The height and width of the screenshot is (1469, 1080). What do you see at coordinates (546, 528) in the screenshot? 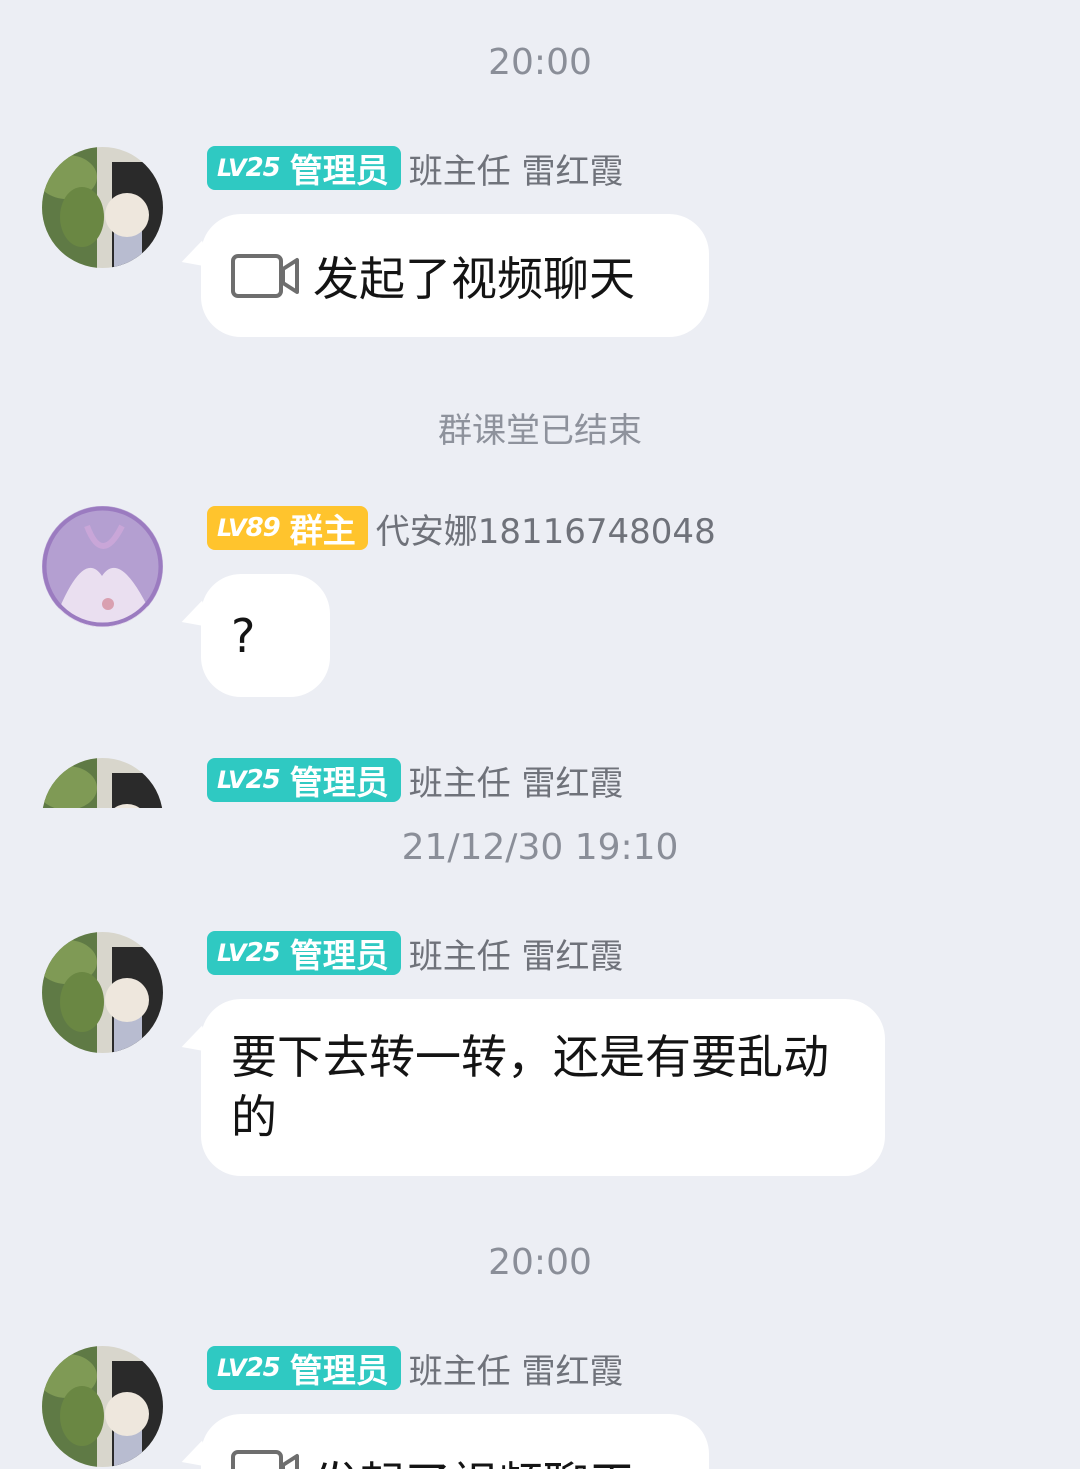
I see `sender-name: 代安娜18116748048` at bounding box center [546, 528].